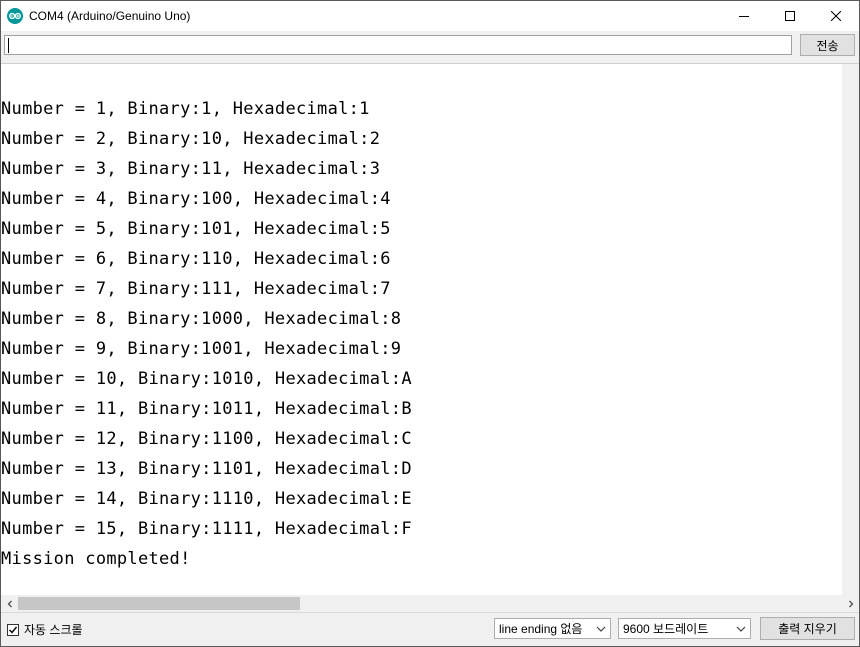 The width and height of the screenshot is (860, 647). I want to click on output-line: Number = 14, Binary:1110, Hexadecimal:E, so click(206, 499).